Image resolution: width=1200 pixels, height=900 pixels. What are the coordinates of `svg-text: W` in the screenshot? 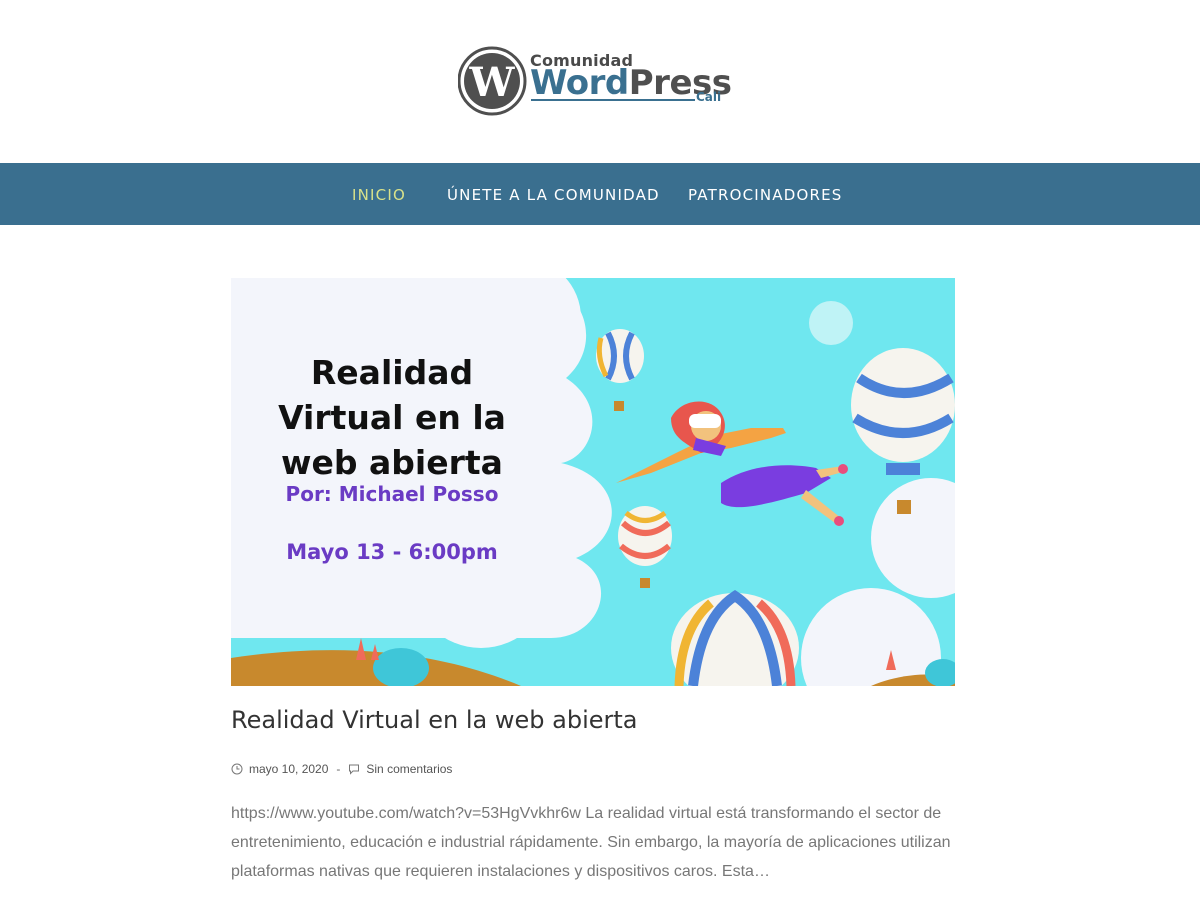 It's located at (492, 82).